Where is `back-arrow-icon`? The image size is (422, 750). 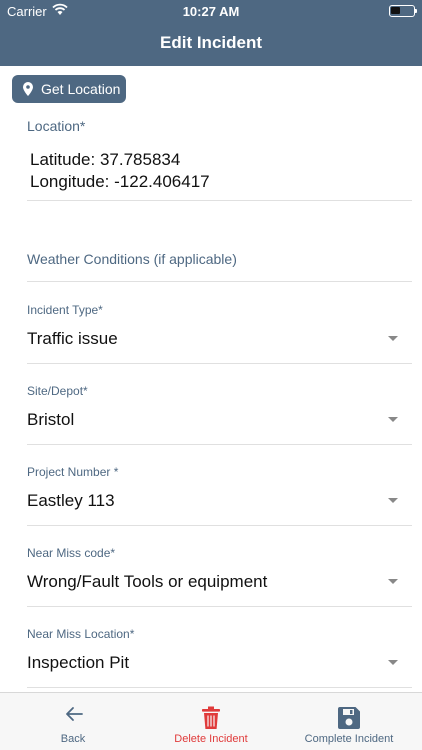
back-arrow-icon is located at coordinates (74, 714).